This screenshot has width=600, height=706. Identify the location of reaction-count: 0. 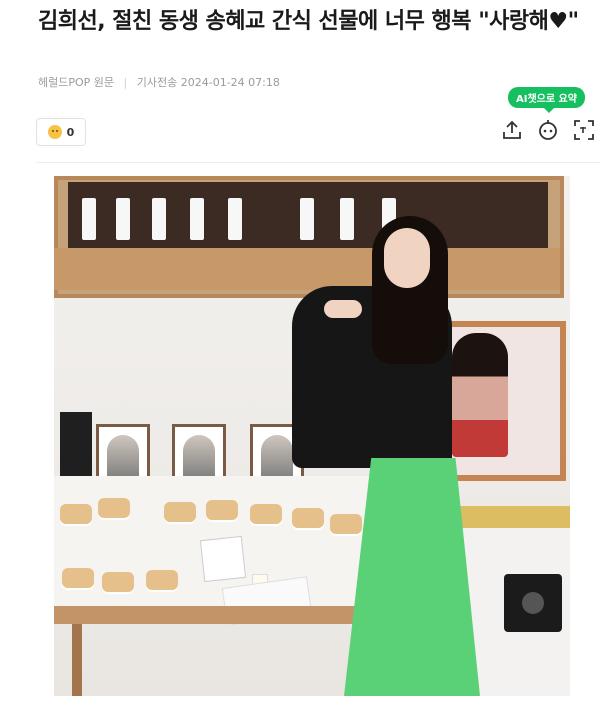
(70, 132).